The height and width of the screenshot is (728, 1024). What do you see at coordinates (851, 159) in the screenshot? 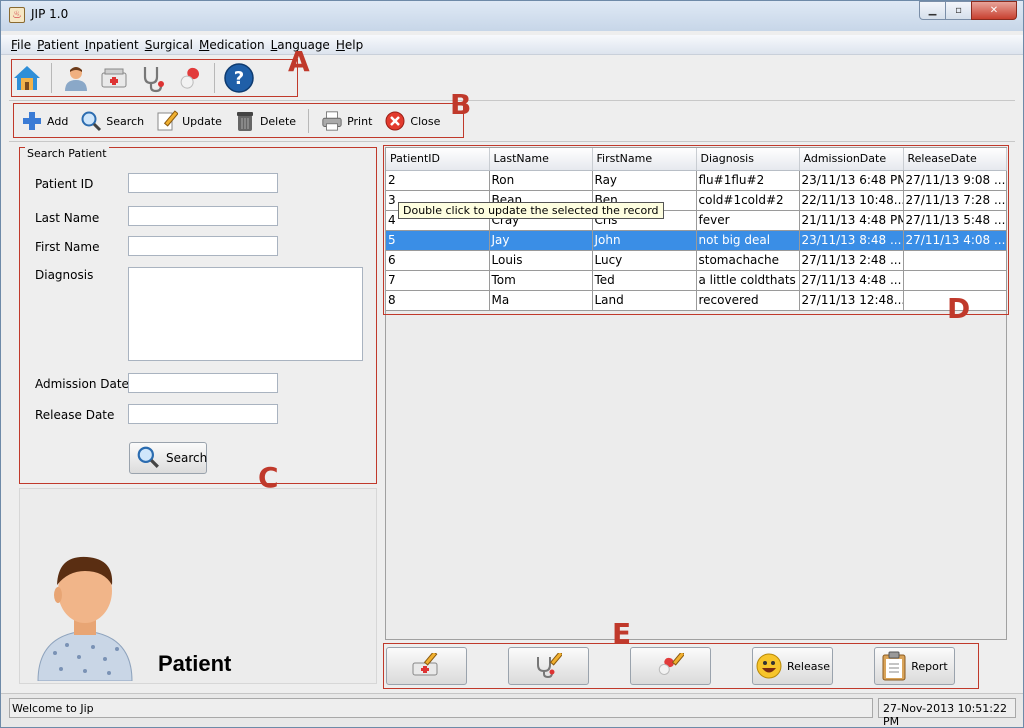
I see `column-header-admissiondate: AdmissionDate` at bounding box center [851, 159].